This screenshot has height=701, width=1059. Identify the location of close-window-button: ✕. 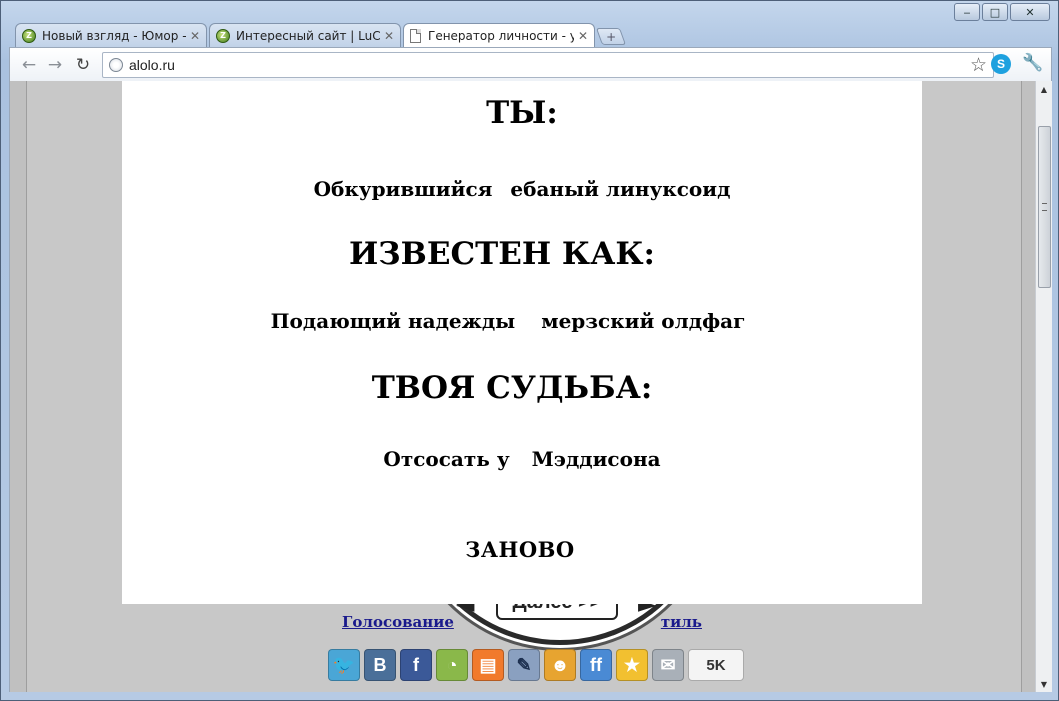
(1030, 12).